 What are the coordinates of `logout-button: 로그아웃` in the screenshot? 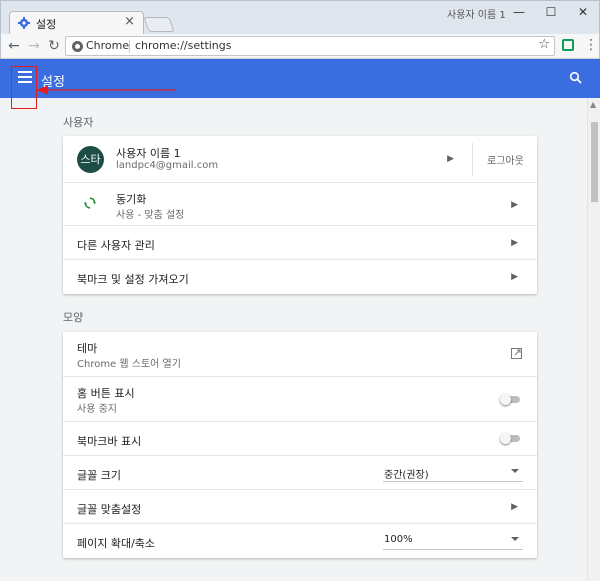 It's located at (505, 159).